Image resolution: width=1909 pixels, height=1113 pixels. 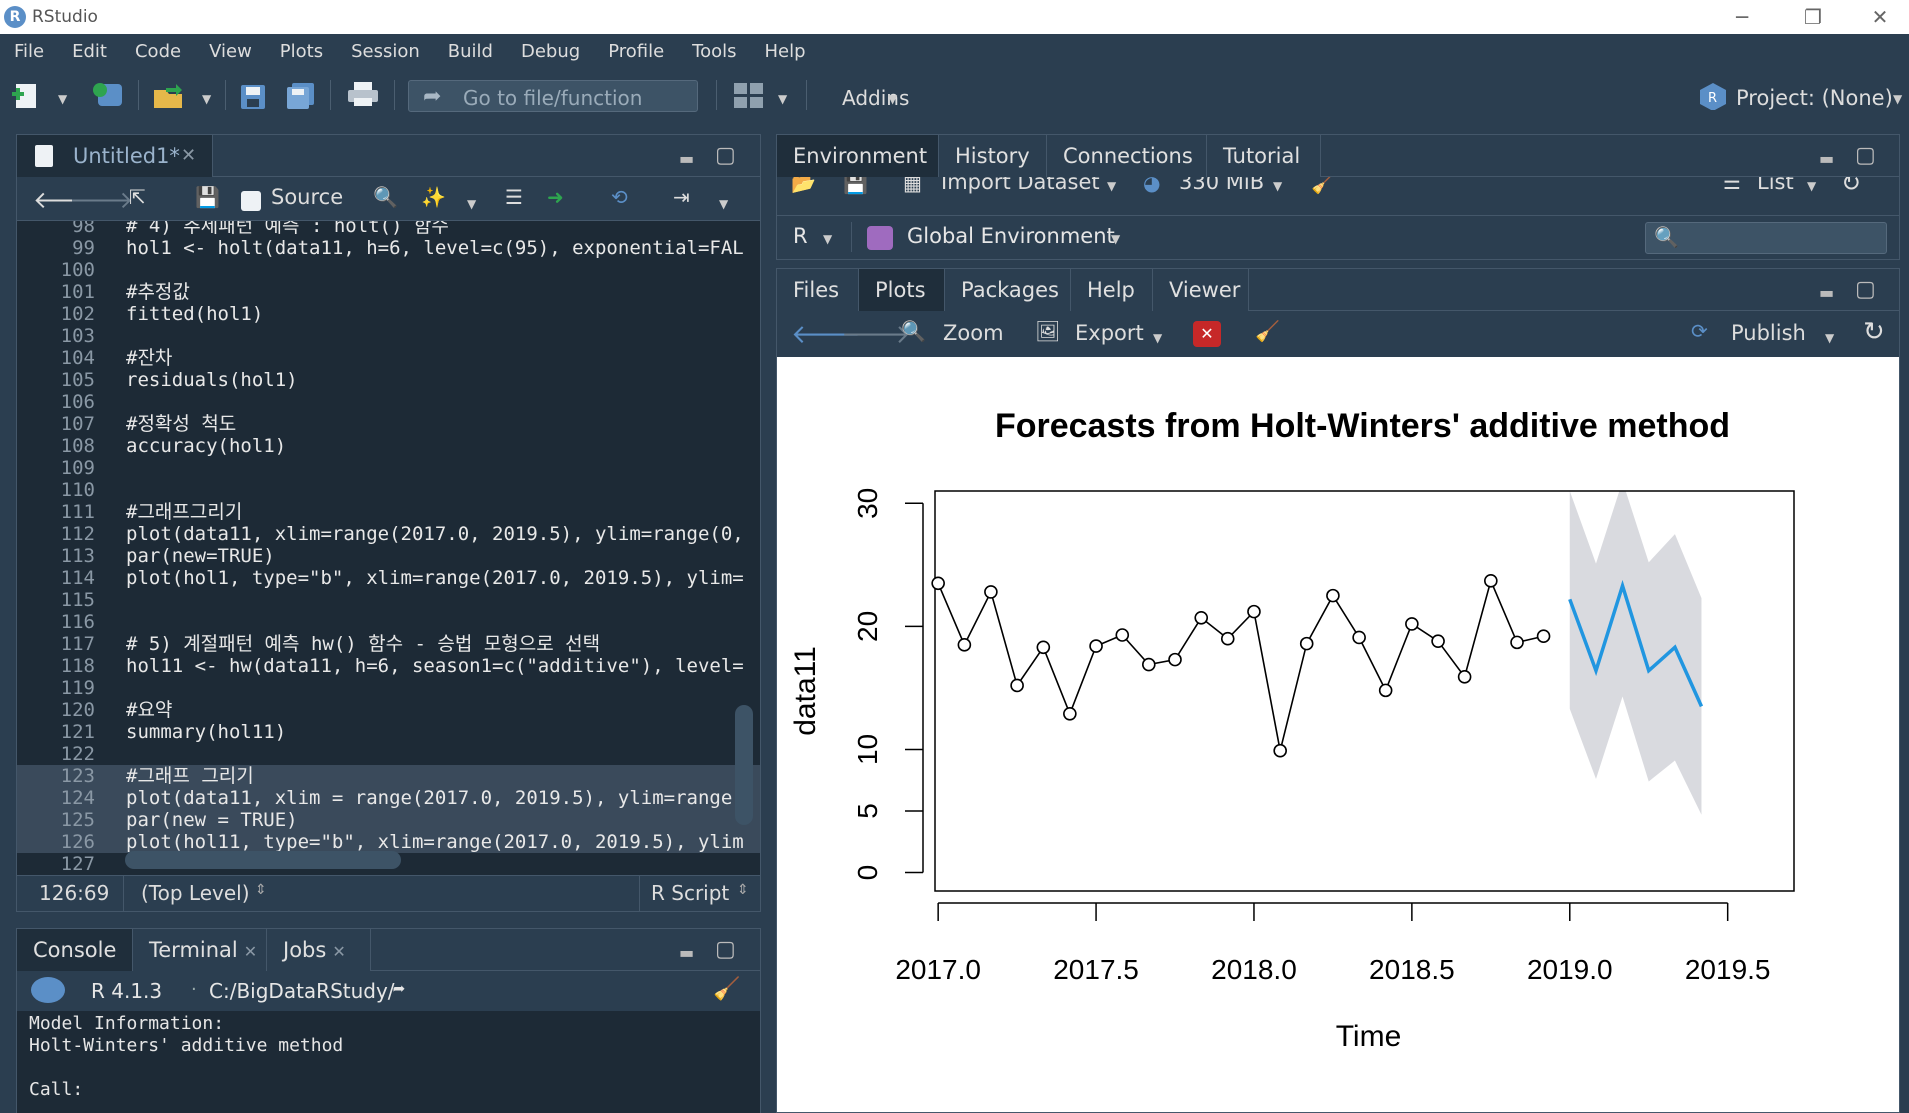 I want to click on menu-help: Help, so click(x=785, y=51).